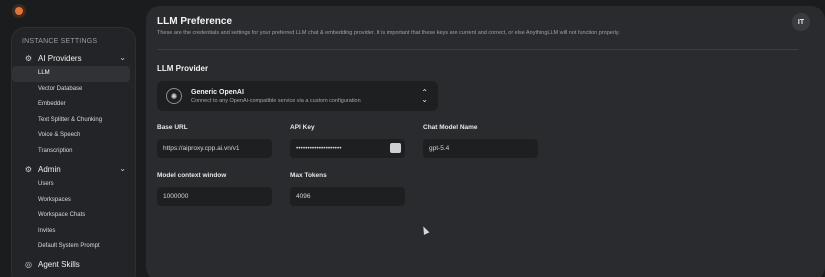 The width and height of the screenshot is (825, 277). I want to click on api-key-input: ••••••••••••••••••••, so click(347, 148).